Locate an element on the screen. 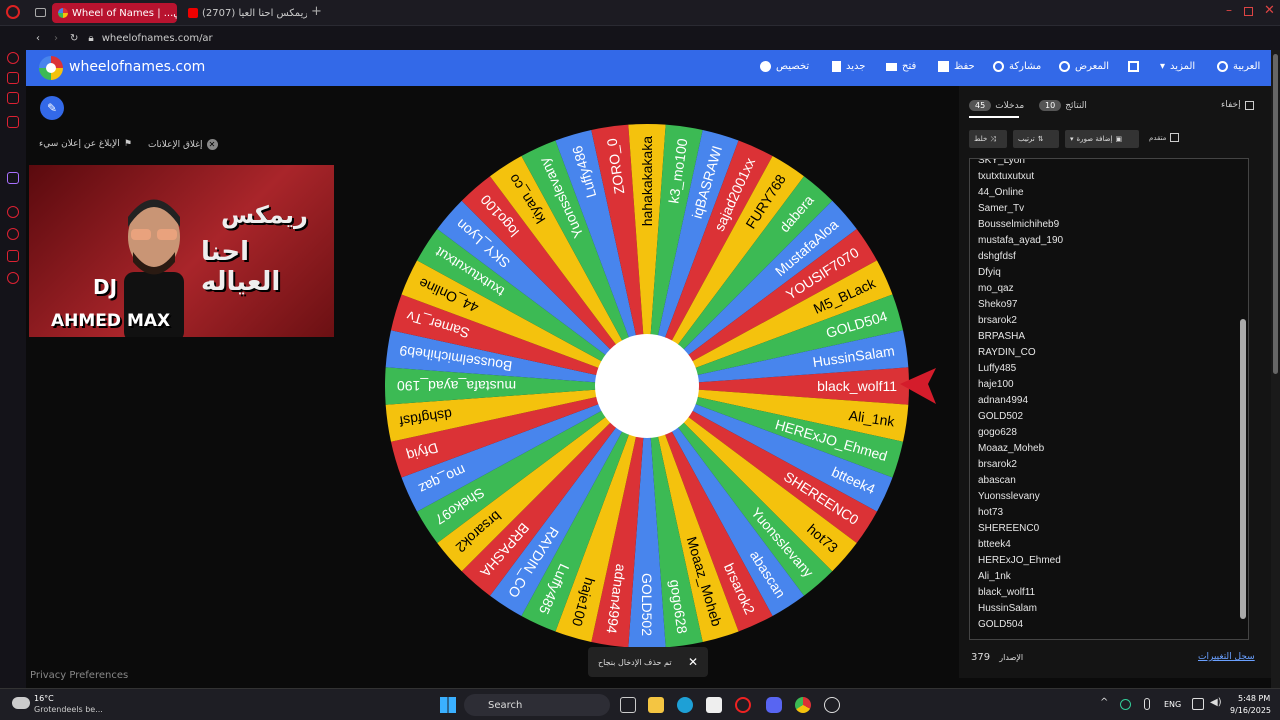 The width and height of the screenshot is (1280, 720). tray-sync-icon is located at coordinates (1125, 704).